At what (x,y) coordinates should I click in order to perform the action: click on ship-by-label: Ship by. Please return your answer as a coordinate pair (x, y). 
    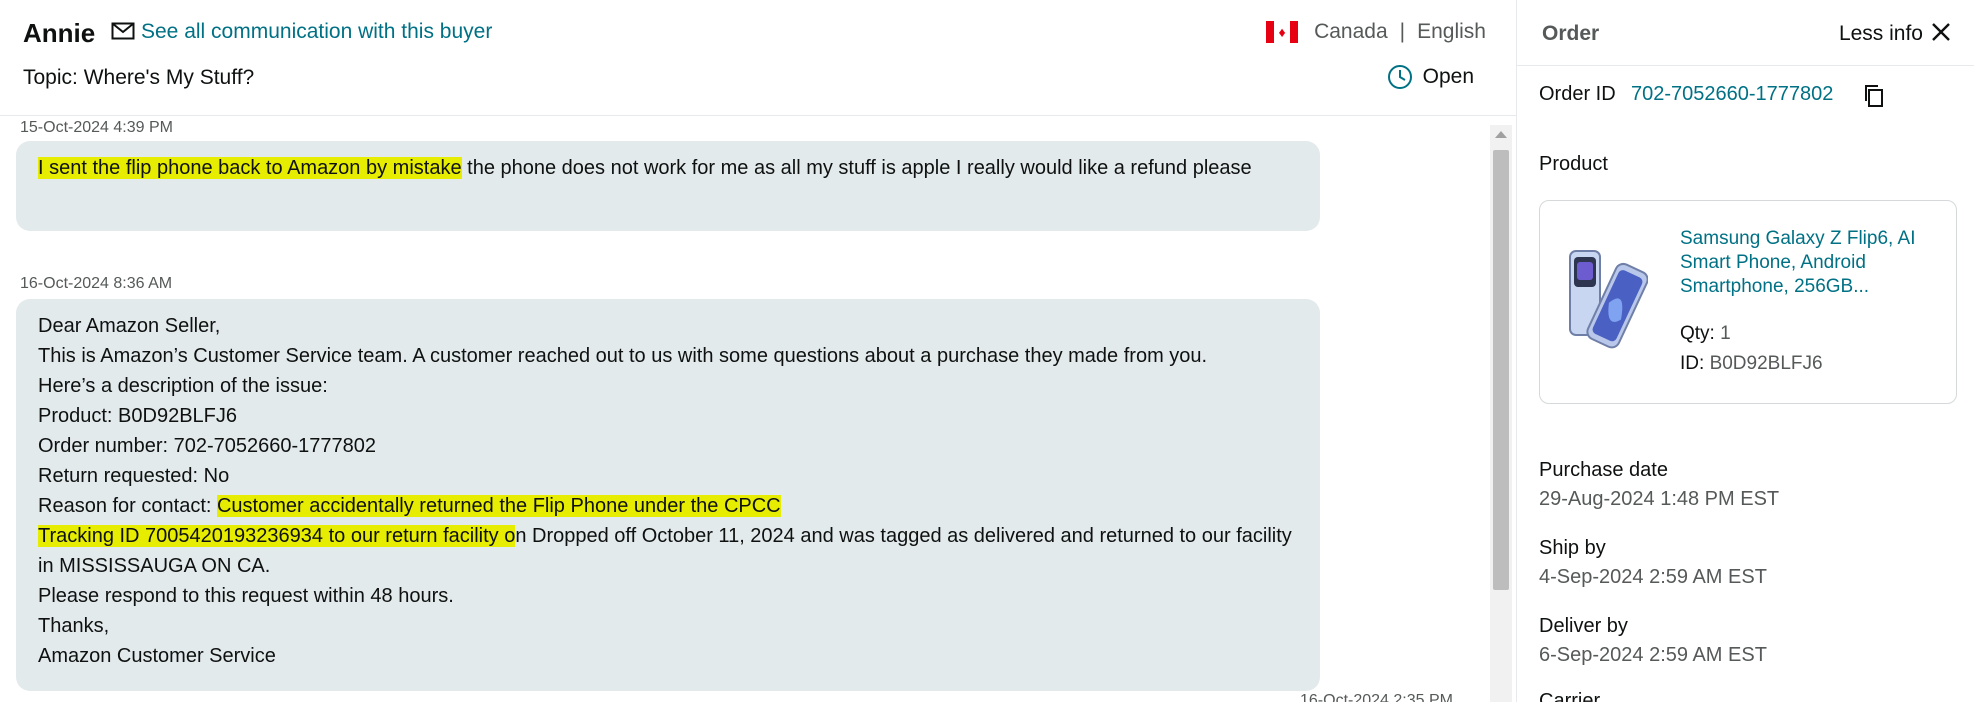
    Looking at the image, I should click on (1572, 548).